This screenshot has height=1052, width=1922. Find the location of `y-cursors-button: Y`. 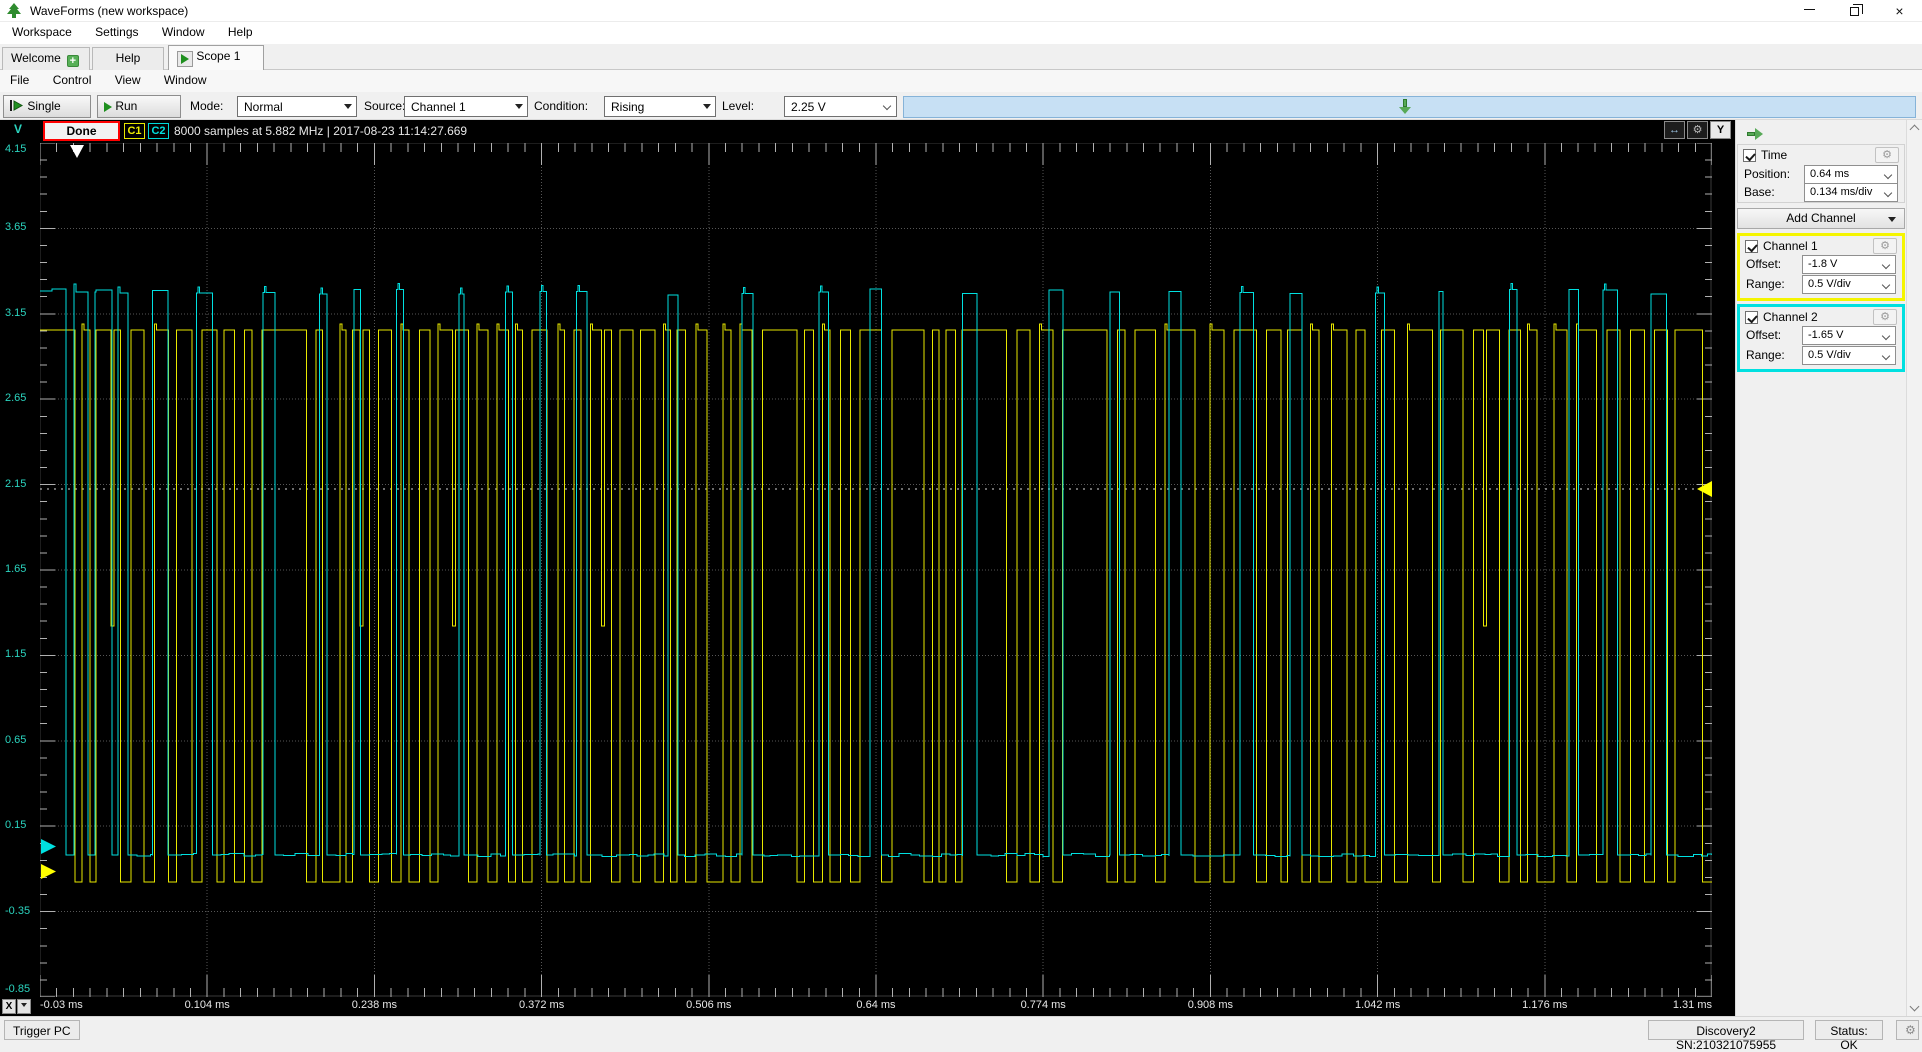

y-cursors-button: Y is located at coordinates (1720, 130).